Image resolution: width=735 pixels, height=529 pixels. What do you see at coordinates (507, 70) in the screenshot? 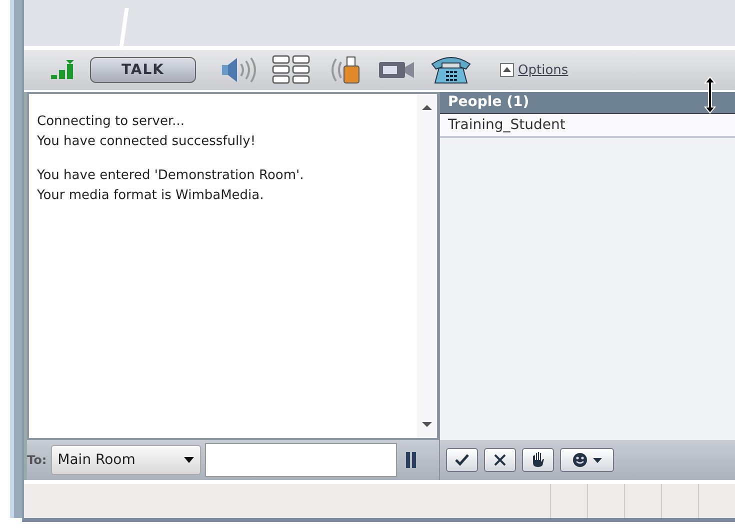
I see `expand-icon` at bounding box center [507, 70].